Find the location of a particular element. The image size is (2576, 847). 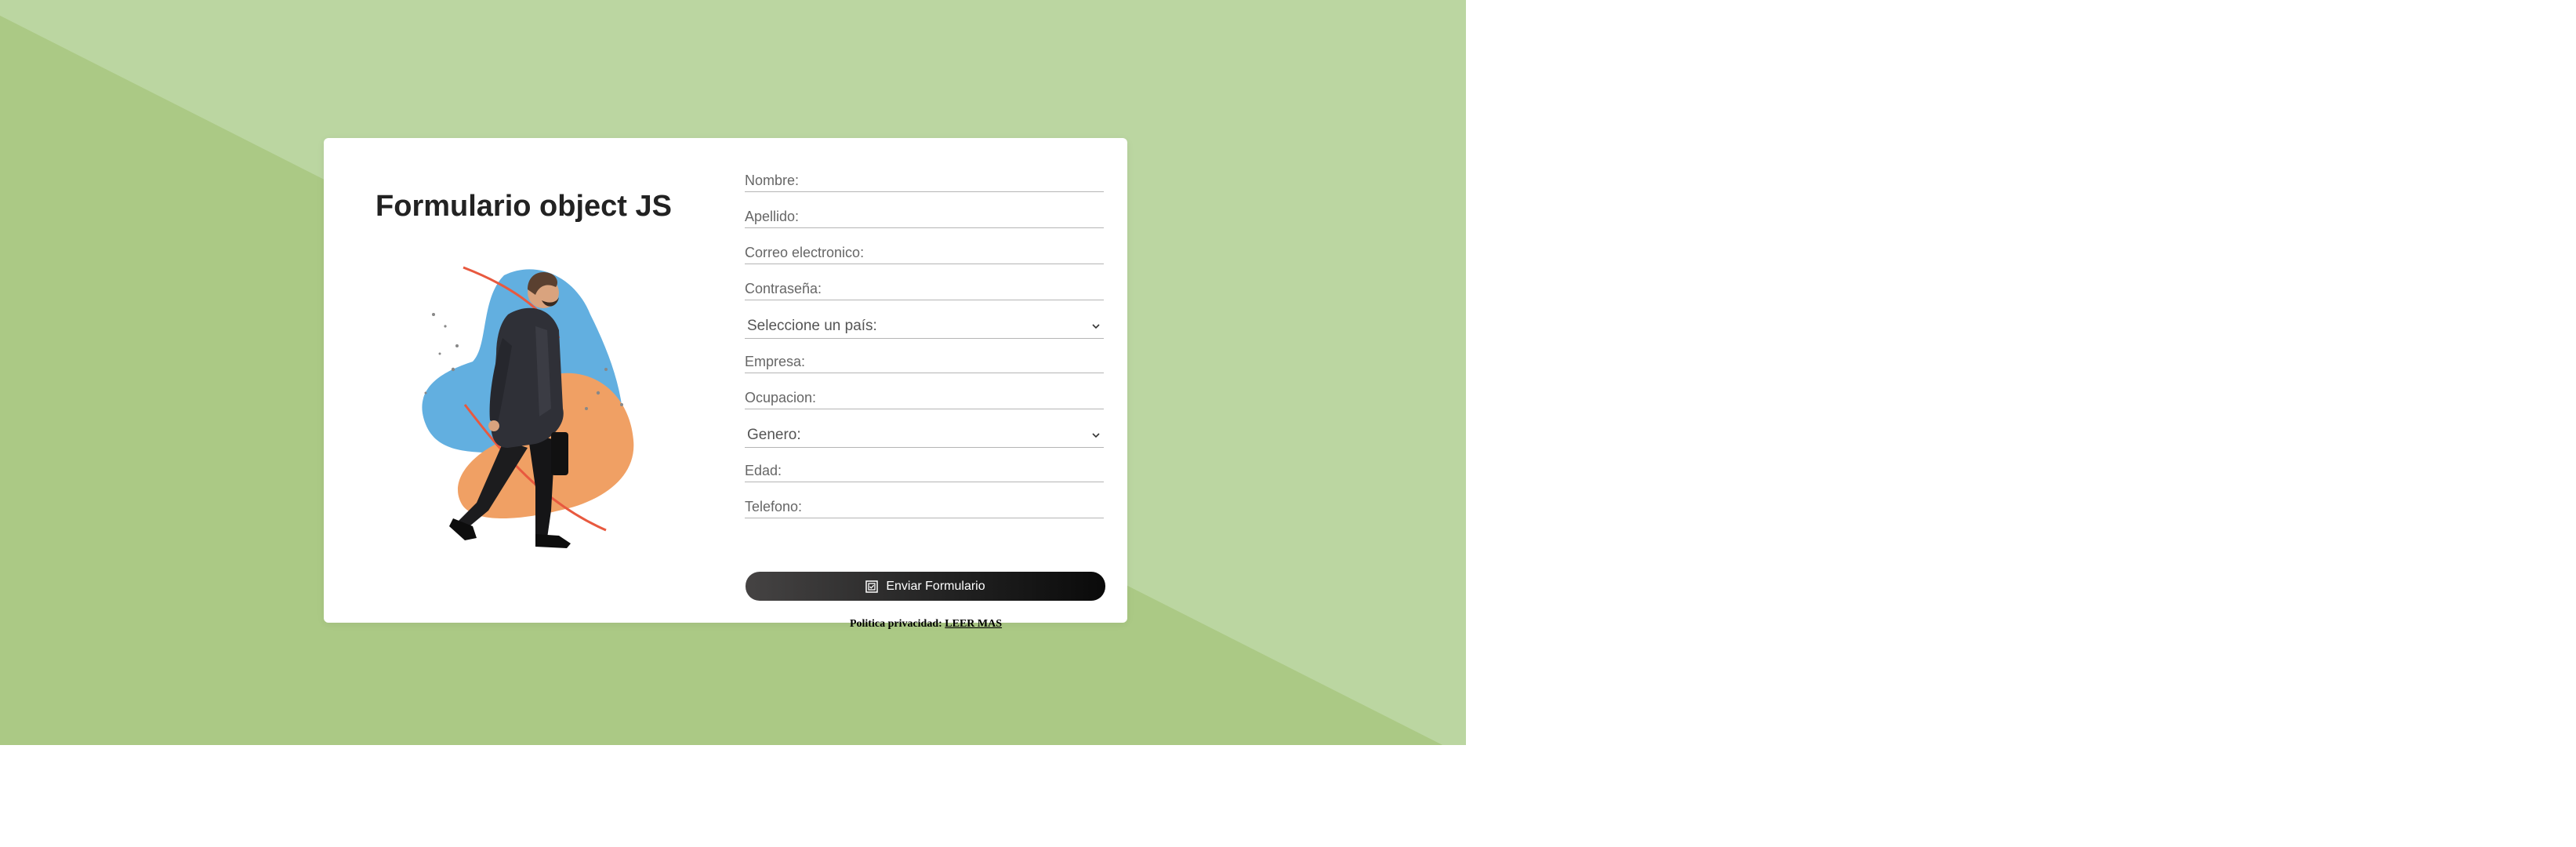

lastname-field-row is located at coordinates (927, 223).